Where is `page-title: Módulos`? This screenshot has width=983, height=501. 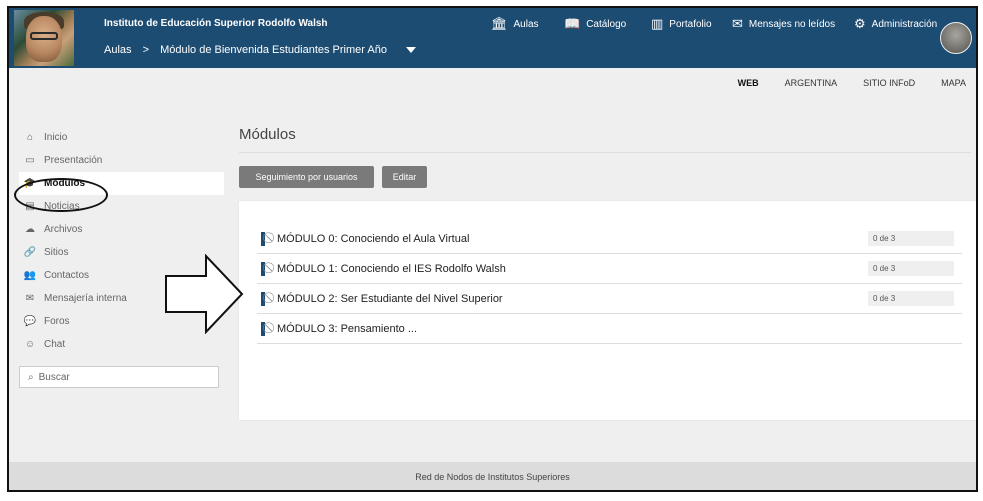 page-title: Módulos is located at coordinates (267, 134).